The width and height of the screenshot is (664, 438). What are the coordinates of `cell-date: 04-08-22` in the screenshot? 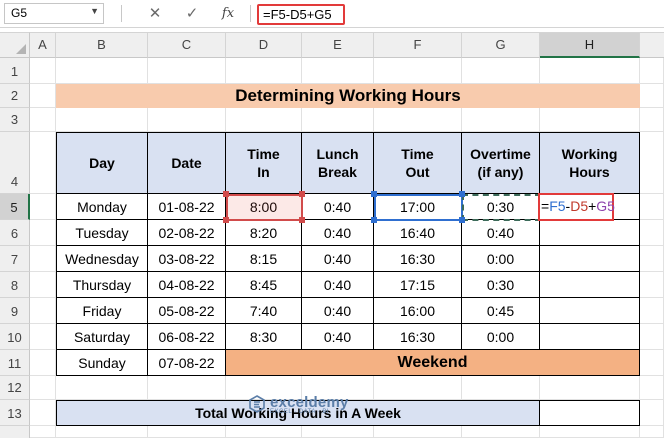 It's located at (187, 285).